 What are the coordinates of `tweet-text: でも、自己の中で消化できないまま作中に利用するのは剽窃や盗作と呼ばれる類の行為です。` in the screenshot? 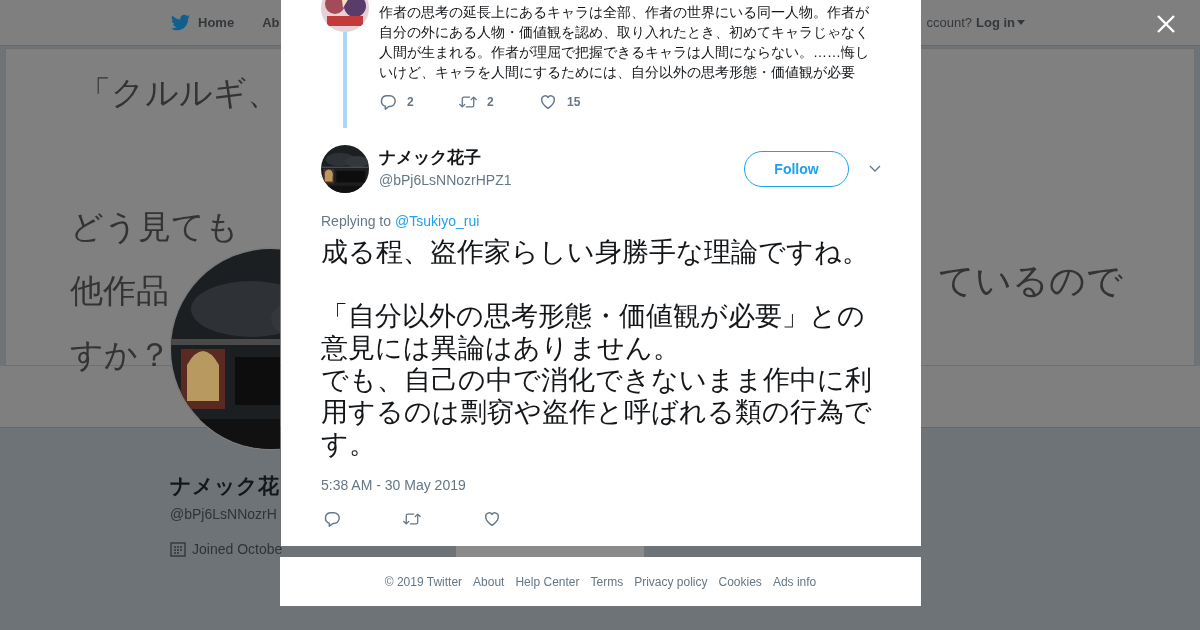 It's located at (597, 412).